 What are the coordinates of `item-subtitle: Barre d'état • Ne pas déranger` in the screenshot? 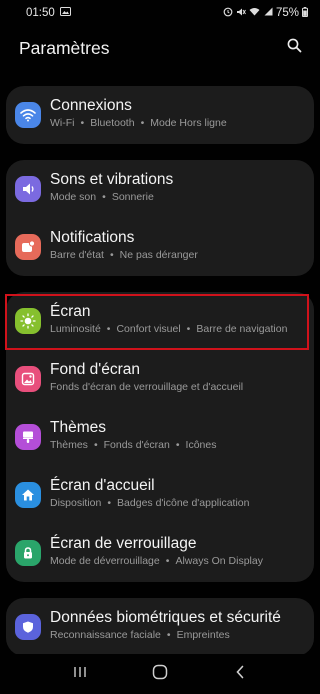 It's located at (124, 255).